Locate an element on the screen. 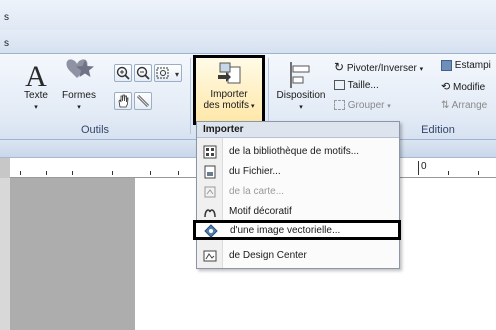  vertical-ruler is located at coordinates (5, 254).